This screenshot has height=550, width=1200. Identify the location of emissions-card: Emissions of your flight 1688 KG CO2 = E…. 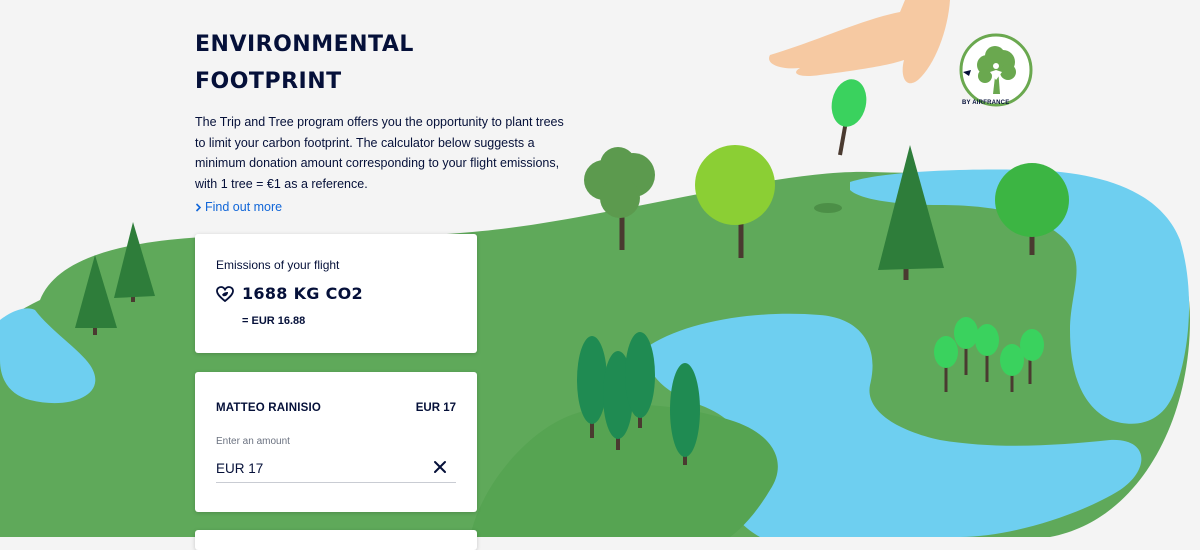
(336, 293).